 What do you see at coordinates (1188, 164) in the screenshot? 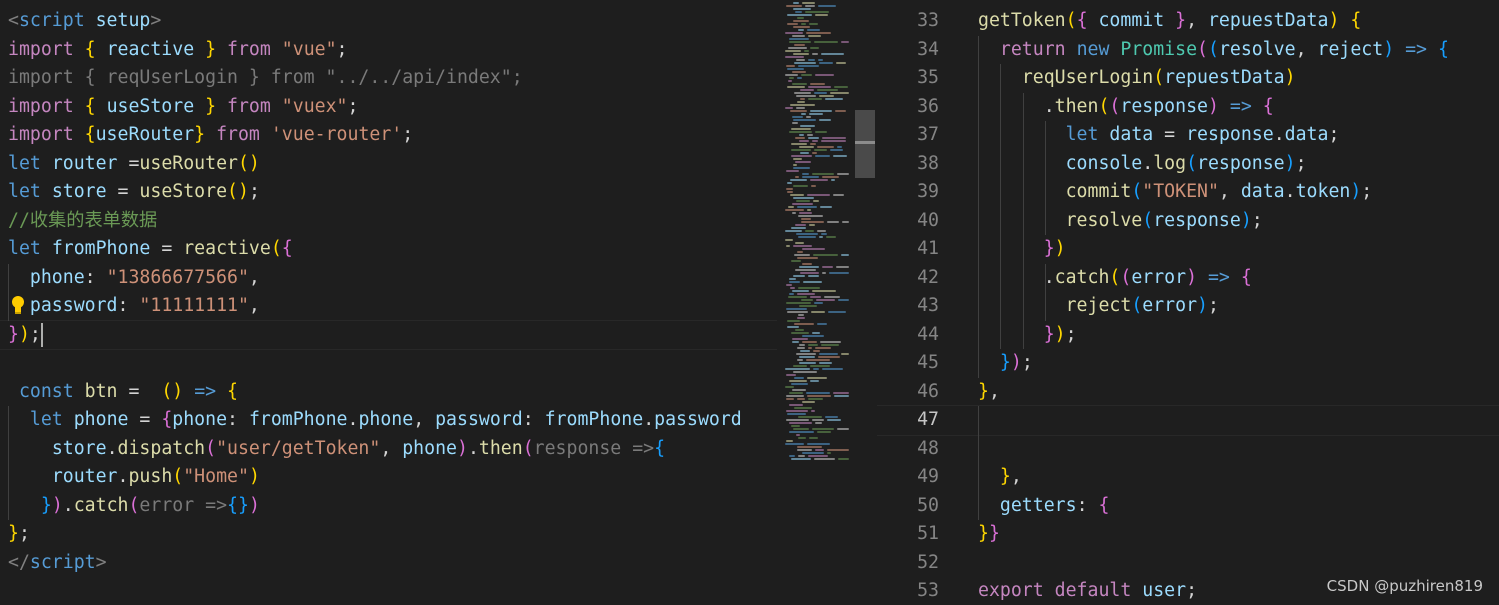
I see `code-line: 38 console.log(response);` at bounding box center [1188, 164].